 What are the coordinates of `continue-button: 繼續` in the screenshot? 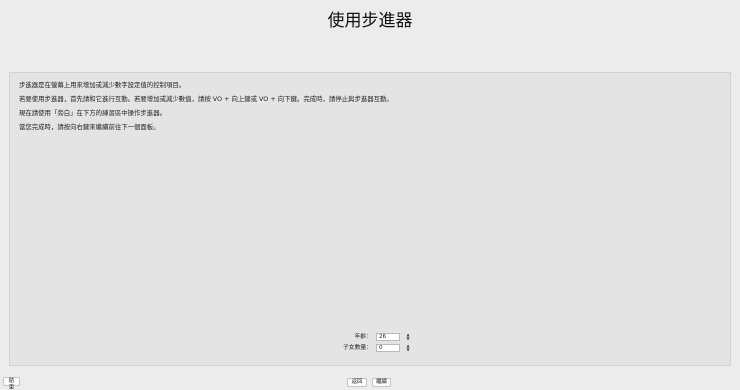 It's located at (381, 382).